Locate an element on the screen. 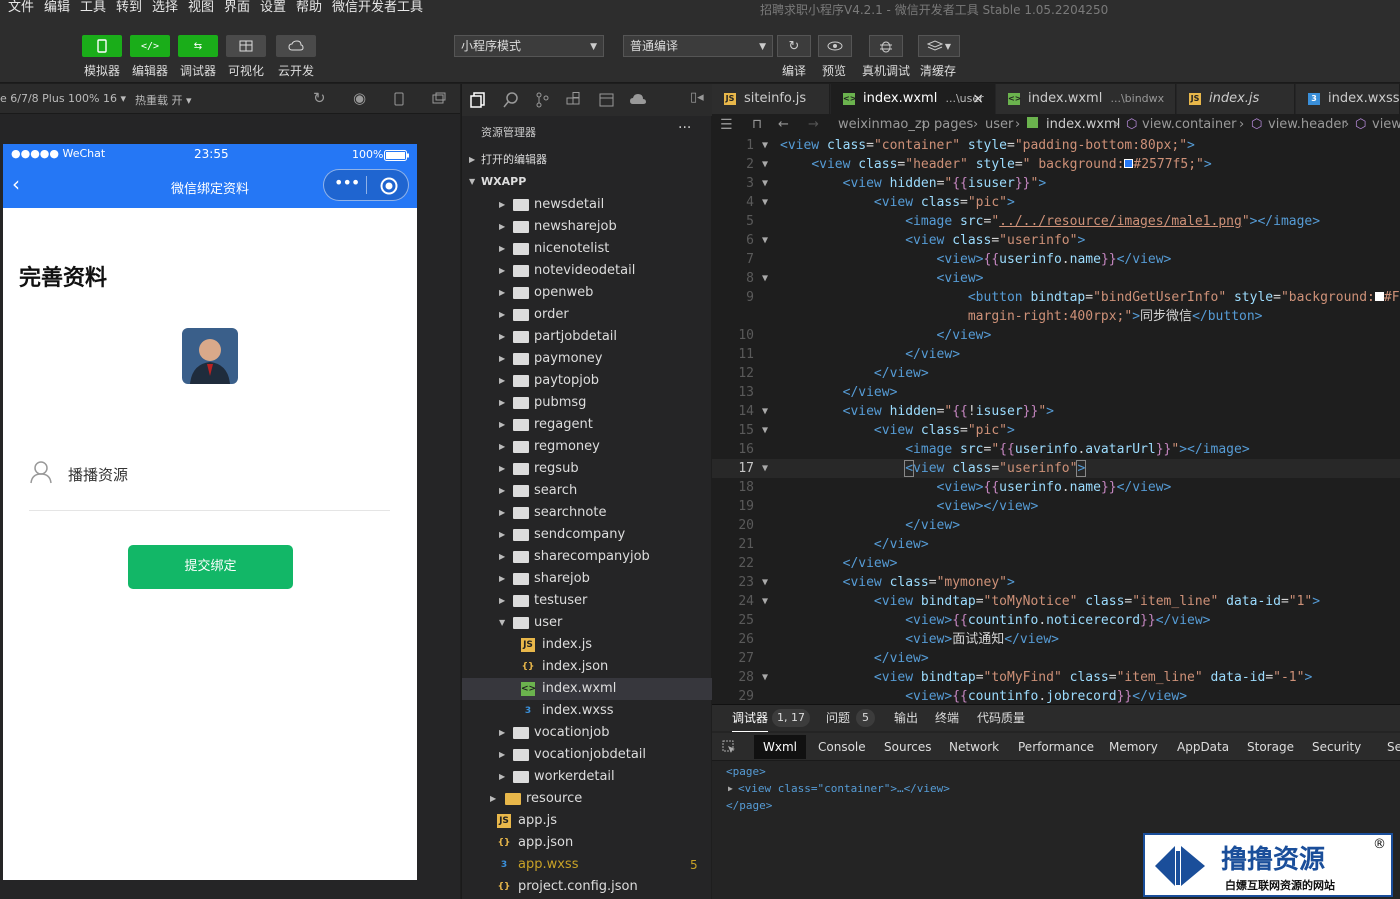 Image resolution: width=1400 pixels, height=899 pixels. panel-console: Console is located at coordinates (842, 747).